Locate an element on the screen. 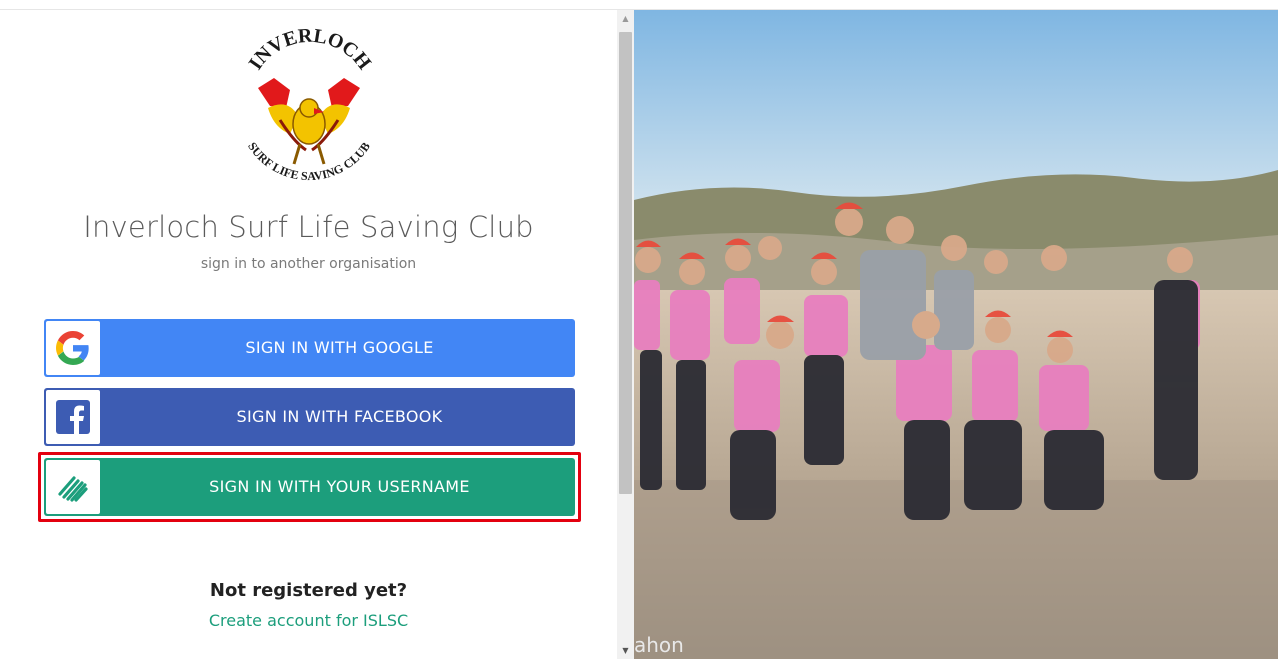 This screenshot has width=1278, height=659. not-registered-heading: Not registered yet? is located at coordinates (308, 590).